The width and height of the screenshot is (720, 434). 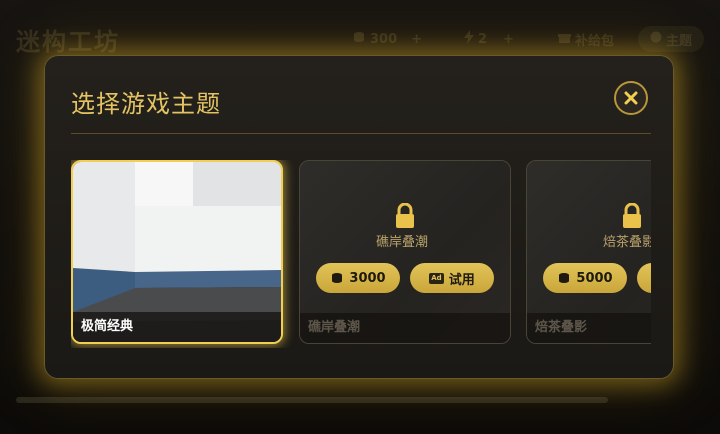 I want to click on buy-theme-button: 5000, so click(x=585, y=278).